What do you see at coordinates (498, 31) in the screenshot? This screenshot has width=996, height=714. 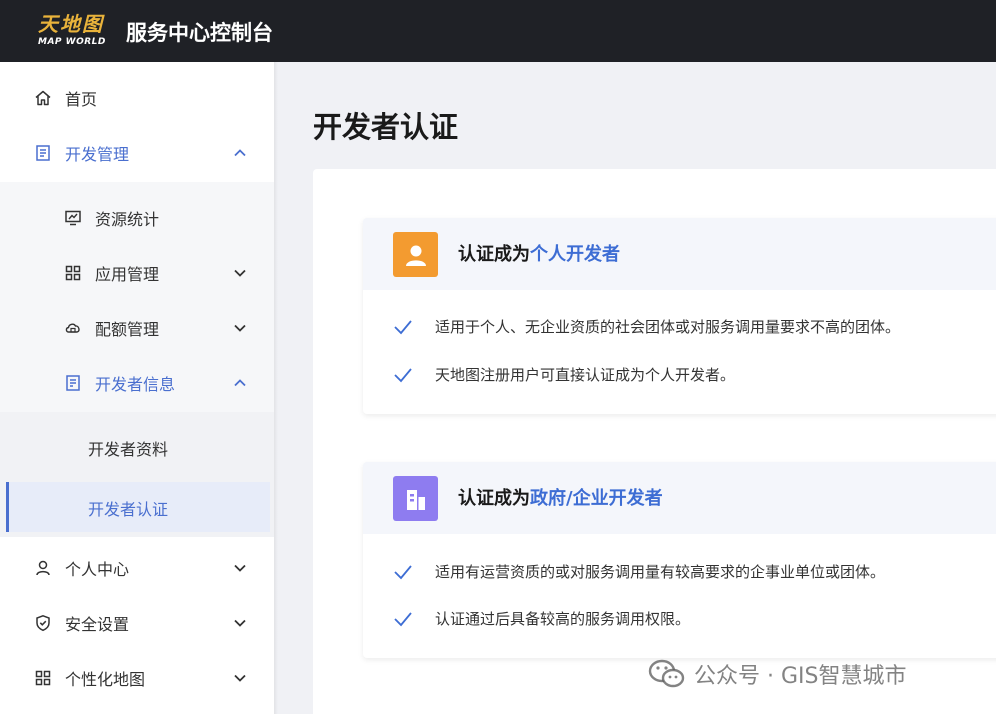 I see `top-header: 天地图 MAP WORLD 服务中心控制台` at bounding box center [498, 31].